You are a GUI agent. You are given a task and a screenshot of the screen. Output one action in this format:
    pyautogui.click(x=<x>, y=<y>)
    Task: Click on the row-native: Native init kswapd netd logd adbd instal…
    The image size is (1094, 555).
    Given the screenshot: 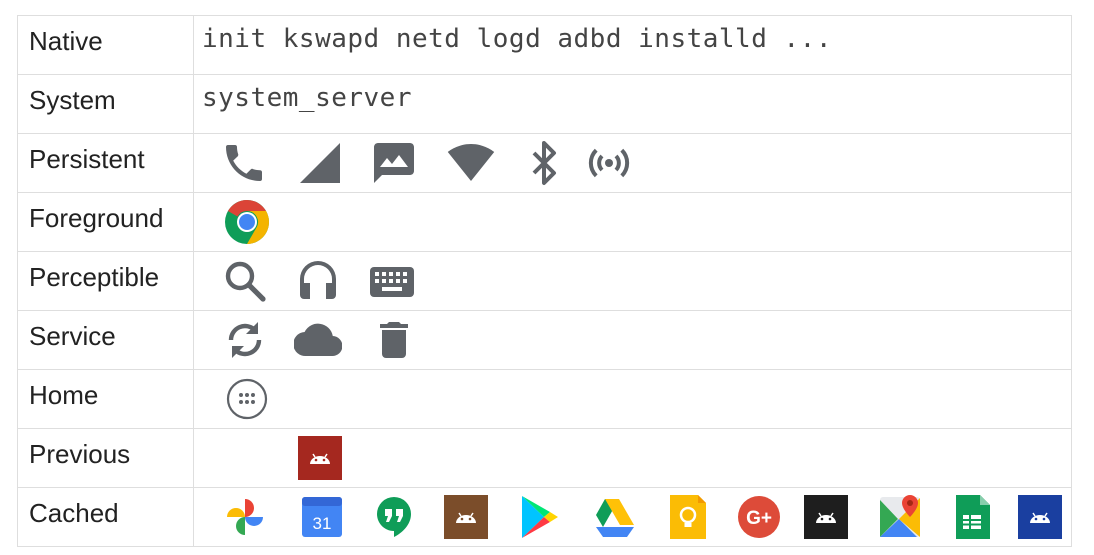 What is the action you would take?
    pyautogui.click(x=545, y=45)
    